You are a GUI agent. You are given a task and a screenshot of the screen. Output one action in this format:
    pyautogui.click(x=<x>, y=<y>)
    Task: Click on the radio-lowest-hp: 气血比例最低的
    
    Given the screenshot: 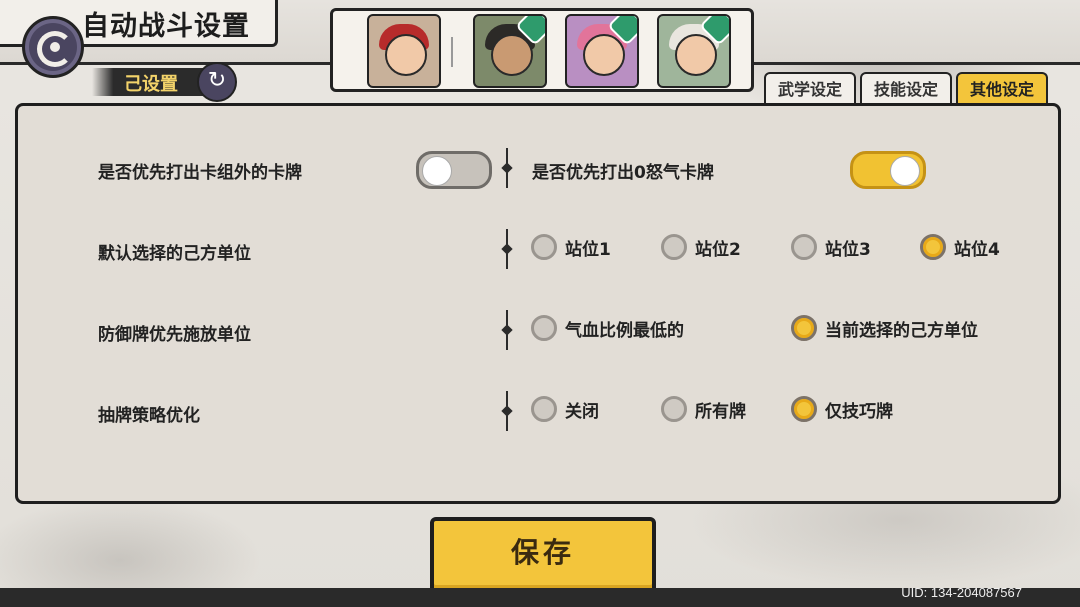 What is the action you would take?
    pyautogui.click(x=607, y=328)
    